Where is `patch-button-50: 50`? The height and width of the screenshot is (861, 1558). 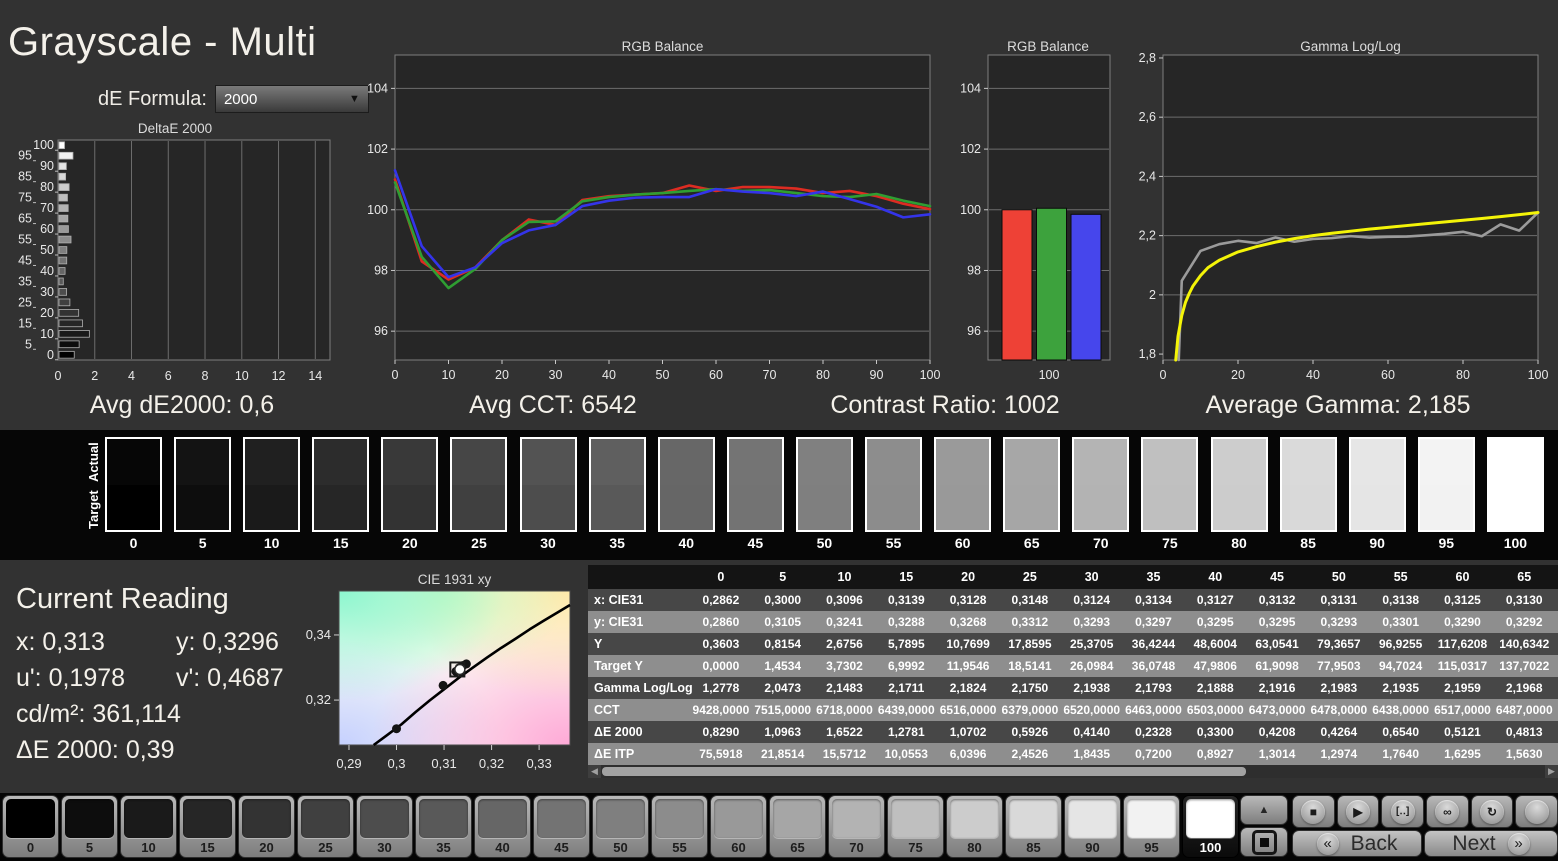 patch-button-50: 50 is located at coordinates (620, 826).